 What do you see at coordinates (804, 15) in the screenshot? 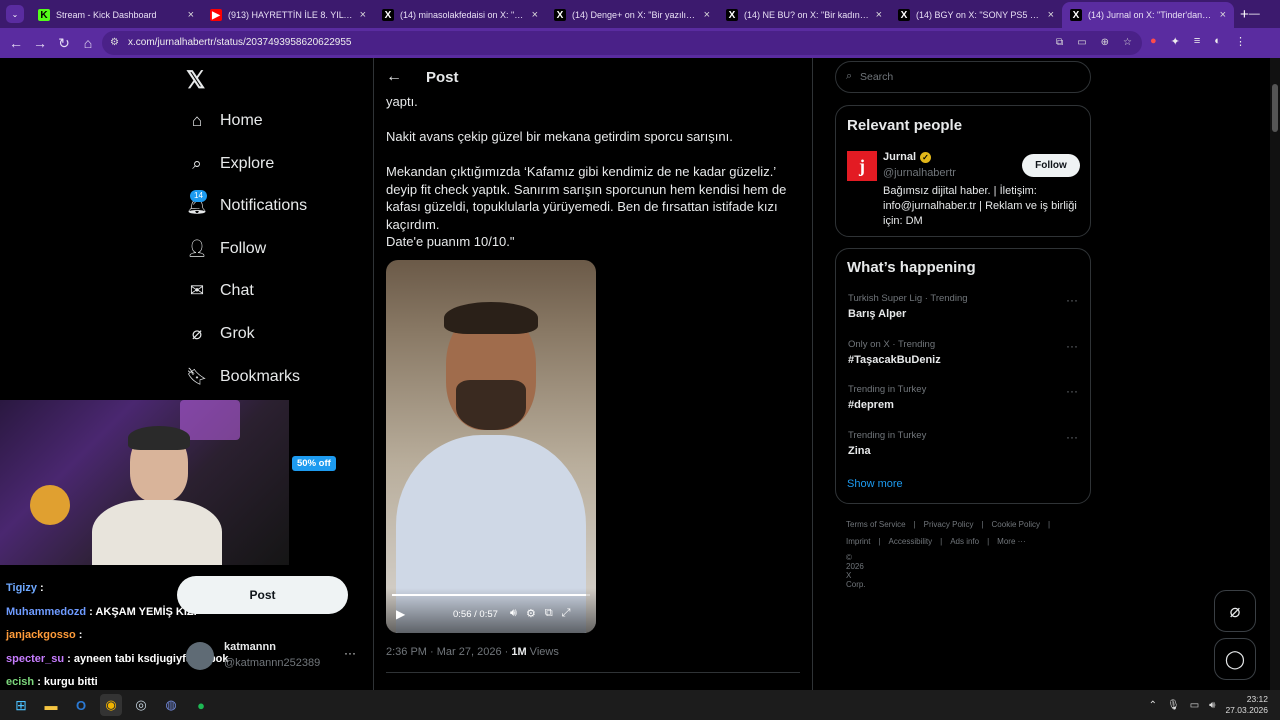
I see `browser-tab: X (14) NE BU? on X: "Bir kadın, hem ×` at bounding box center [804, 15].